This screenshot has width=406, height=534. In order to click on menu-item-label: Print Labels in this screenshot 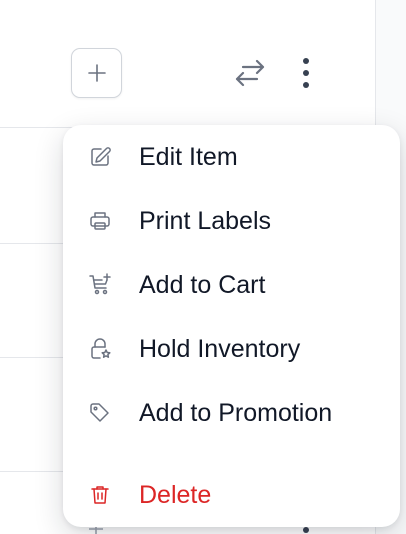, I will do `click(205, 221)`.